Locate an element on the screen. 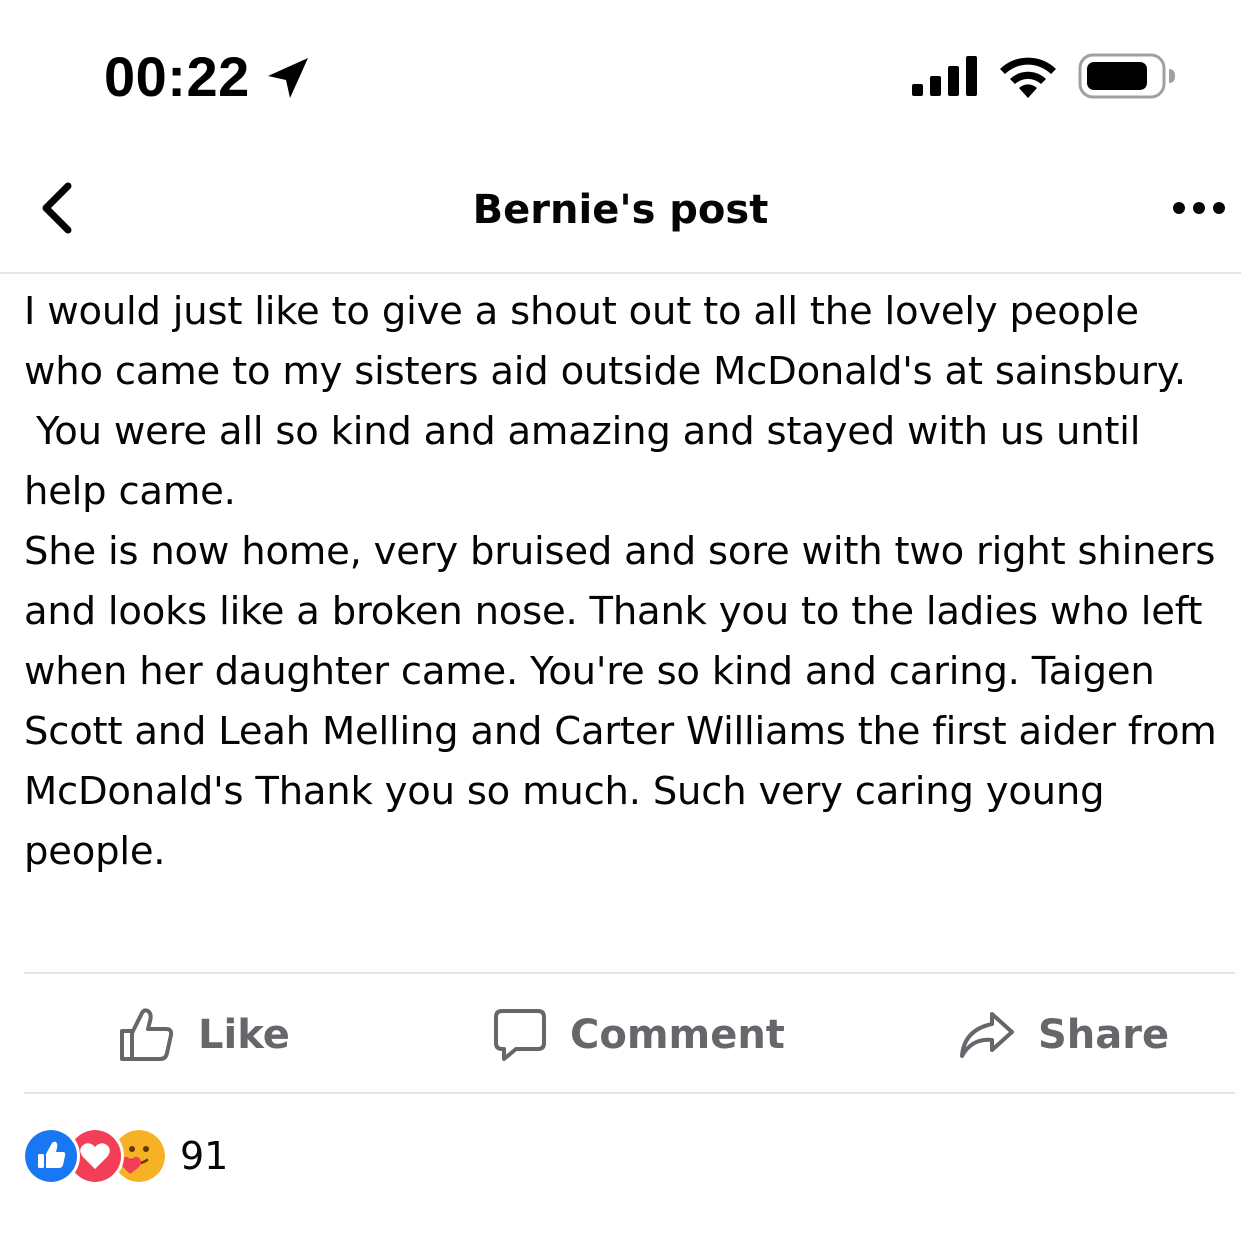 This screenshot has width=1241, height=1240. comment-bubble-icon is located at coordinates (520, 1035).